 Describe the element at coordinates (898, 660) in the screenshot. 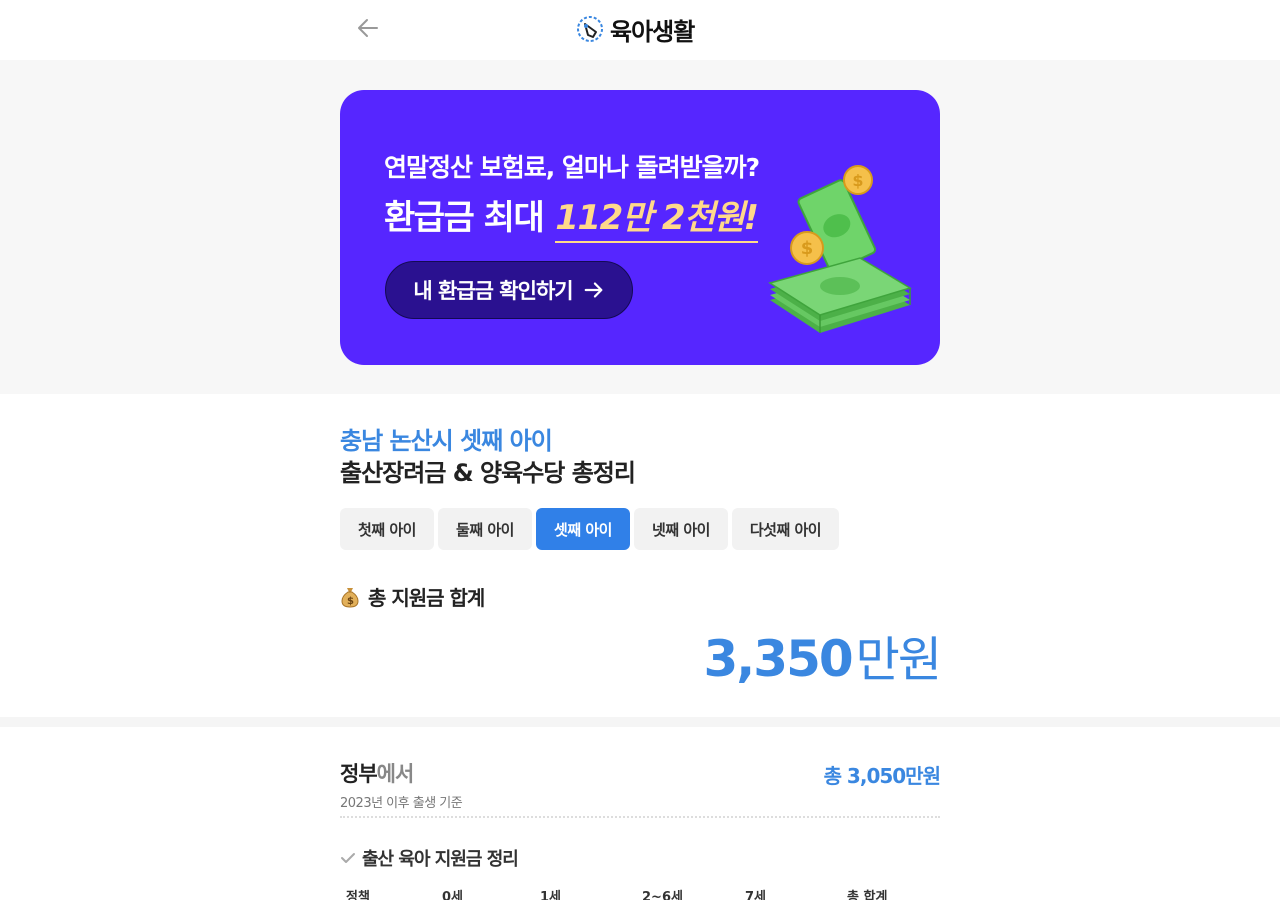

I see `total-amount-unit: 만원` at that location.